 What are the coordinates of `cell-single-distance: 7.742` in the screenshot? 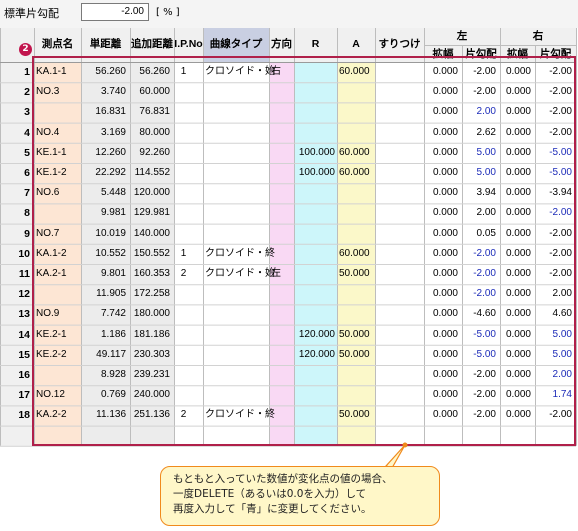 It's located at (103, 314).